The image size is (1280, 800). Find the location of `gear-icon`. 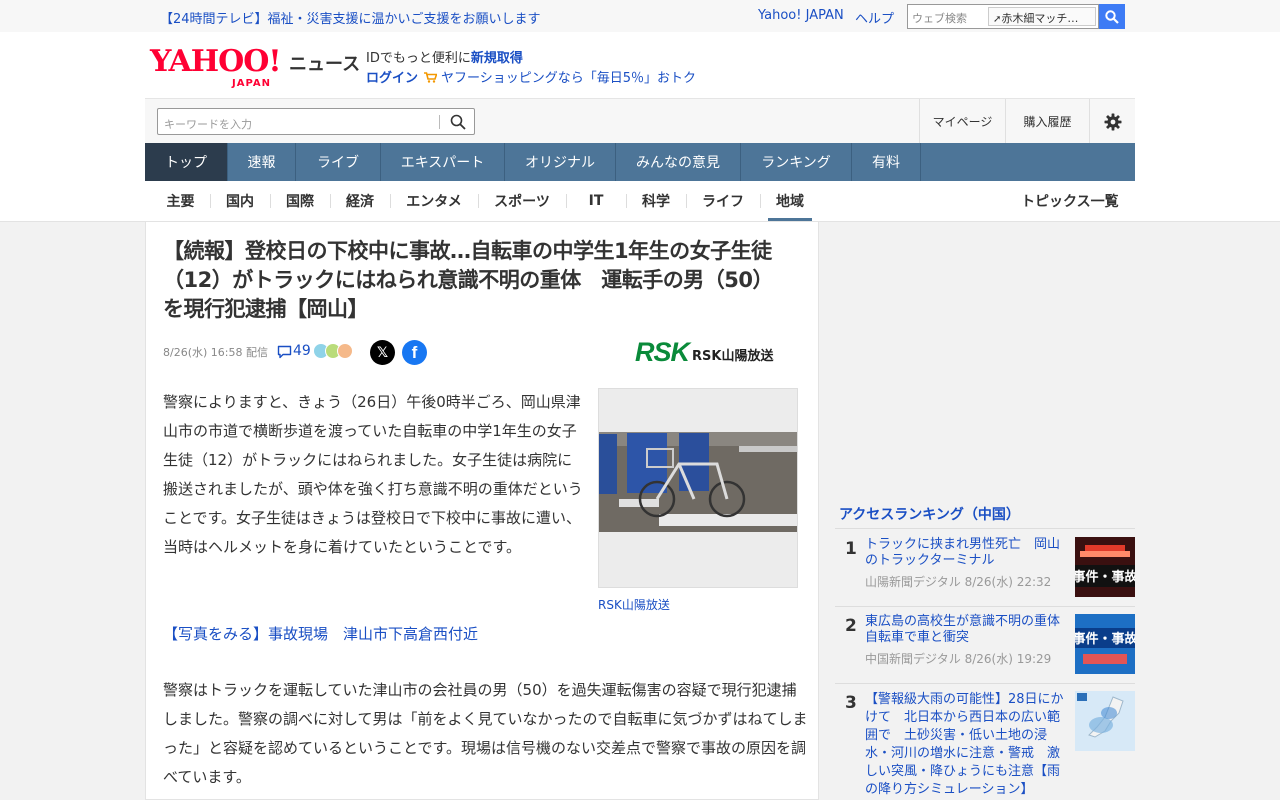

gear-icon is located at coordinates (1112, 121).